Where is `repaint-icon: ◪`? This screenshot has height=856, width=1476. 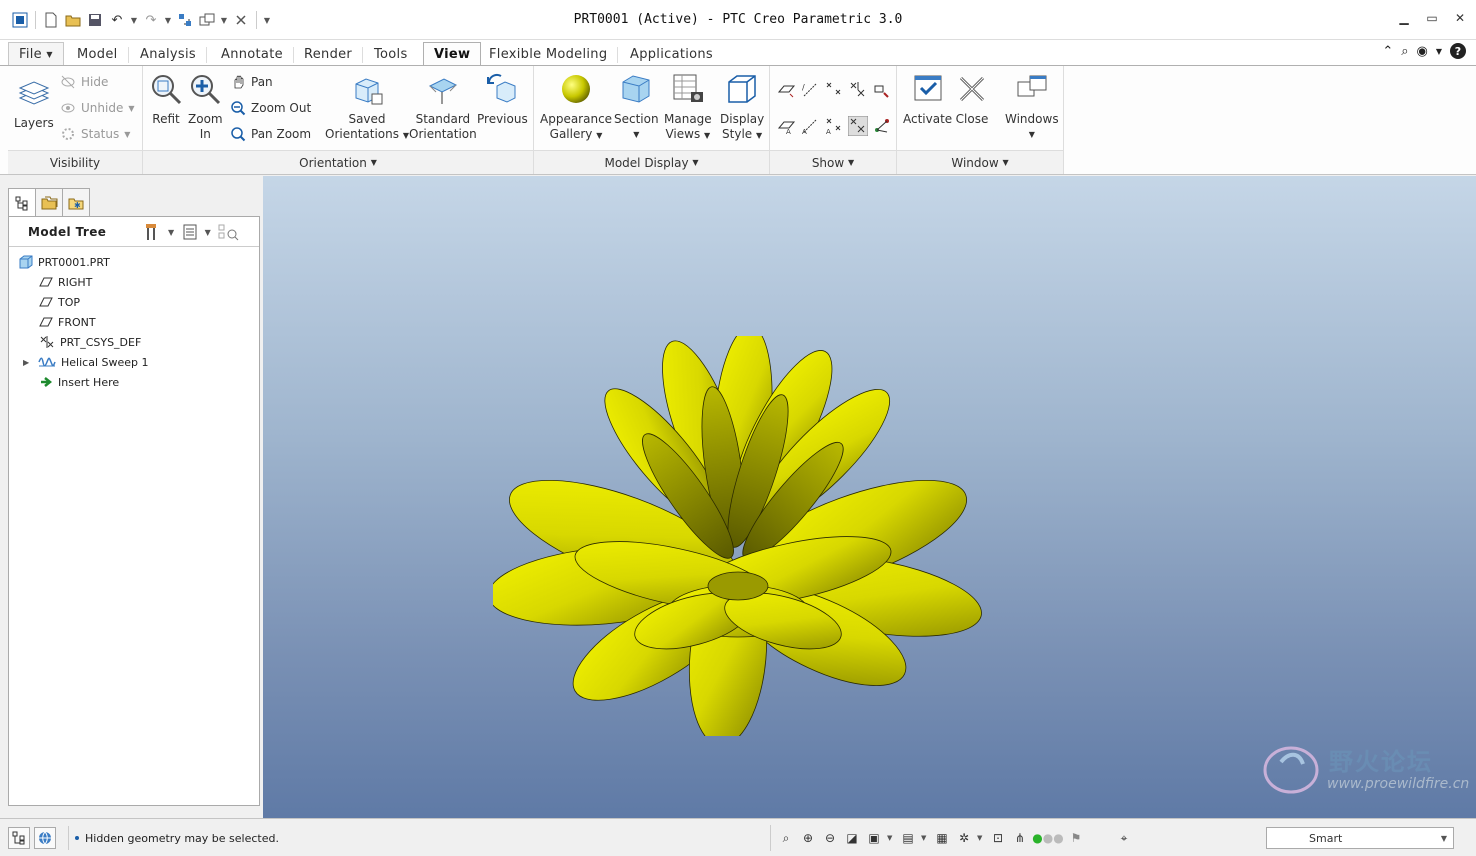 repaint-icon: ◪ is located at coordinates (852, 838).